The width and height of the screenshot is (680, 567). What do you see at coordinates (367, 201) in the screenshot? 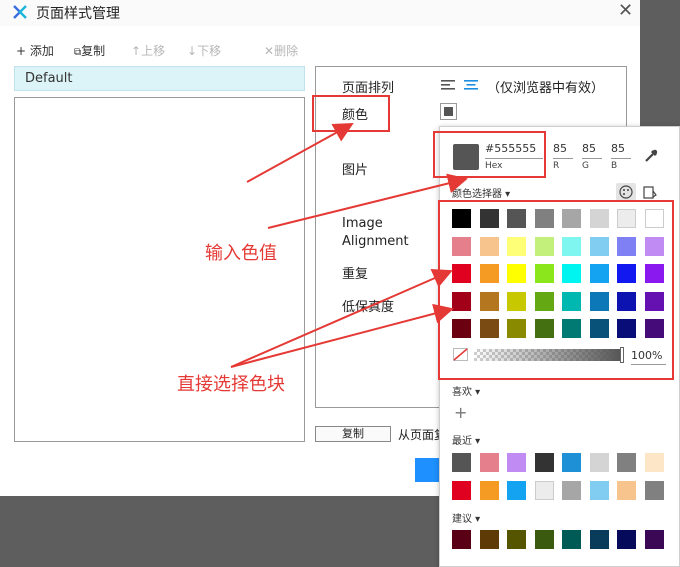
I see `arrow-to-hex` at bounding box center [367, 201].